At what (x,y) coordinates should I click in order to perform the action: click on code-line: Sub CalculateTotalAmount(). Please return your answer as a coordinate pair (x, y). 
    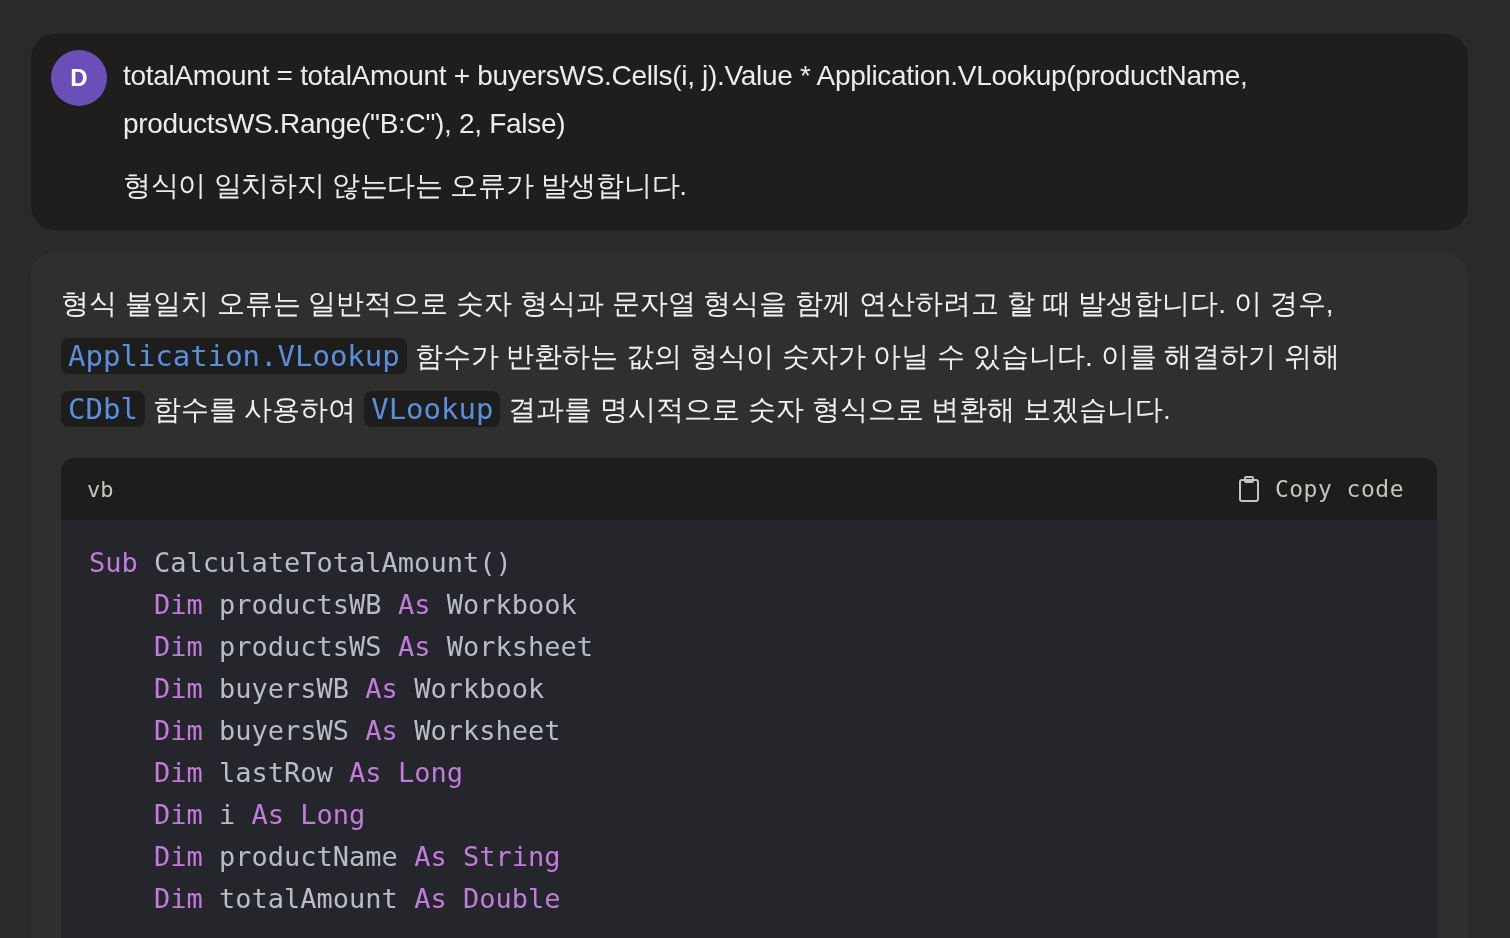
    Looking at the image, I should click on (301, 563).